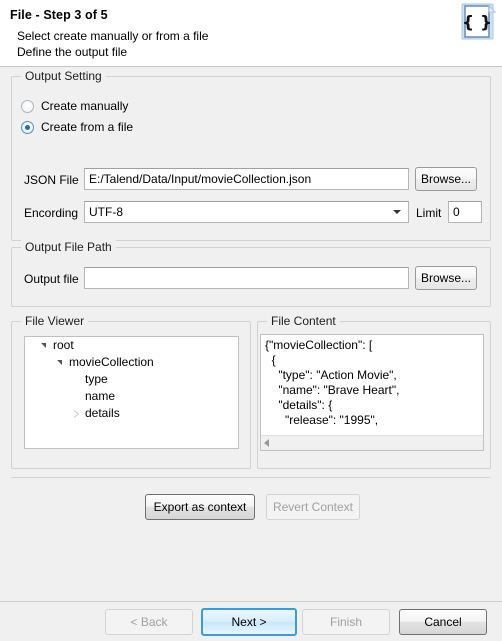 The width and height of the screenshot is (502, 641). I want to click on file-viewer-group-label: File Viewer, so click(55, 321).